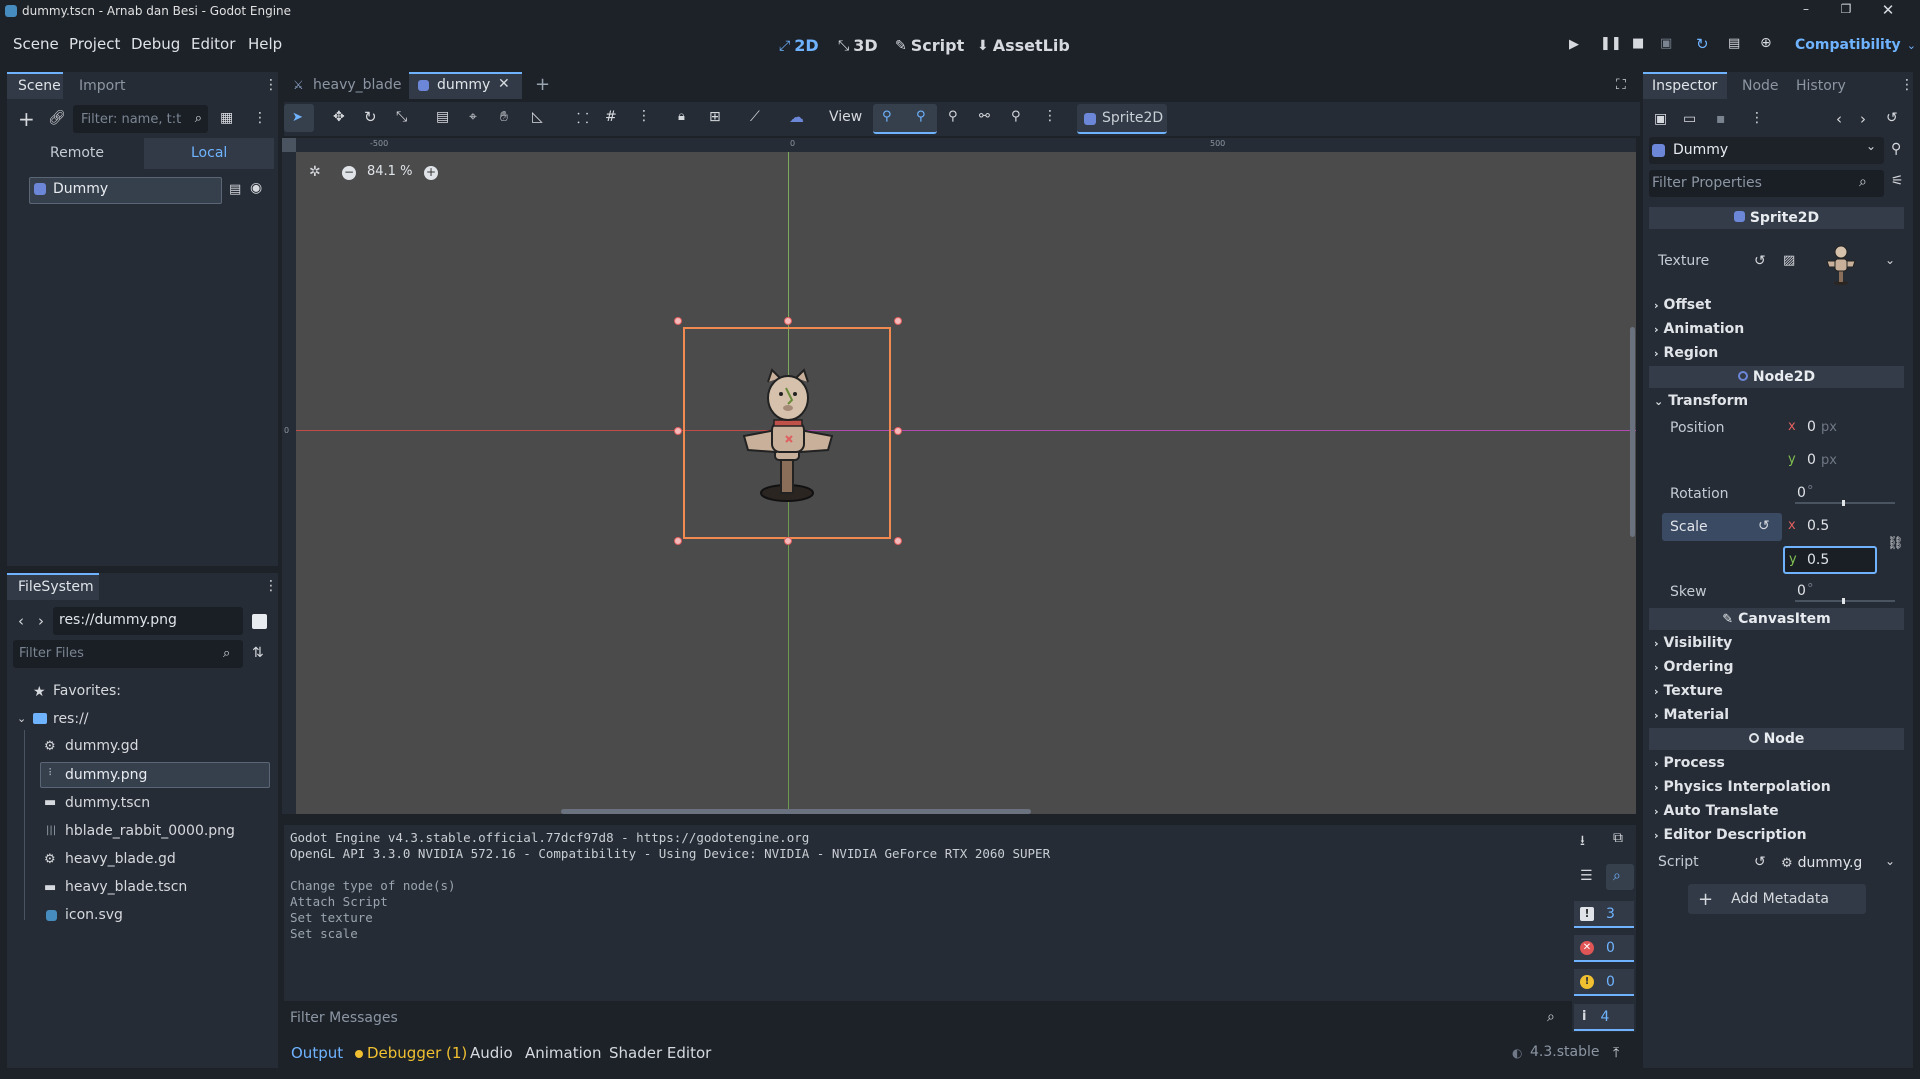 The height and width of the screenshot is (1079, 1920). I want to click on transform-section: ⌄ Transform, so click(1701, 401).